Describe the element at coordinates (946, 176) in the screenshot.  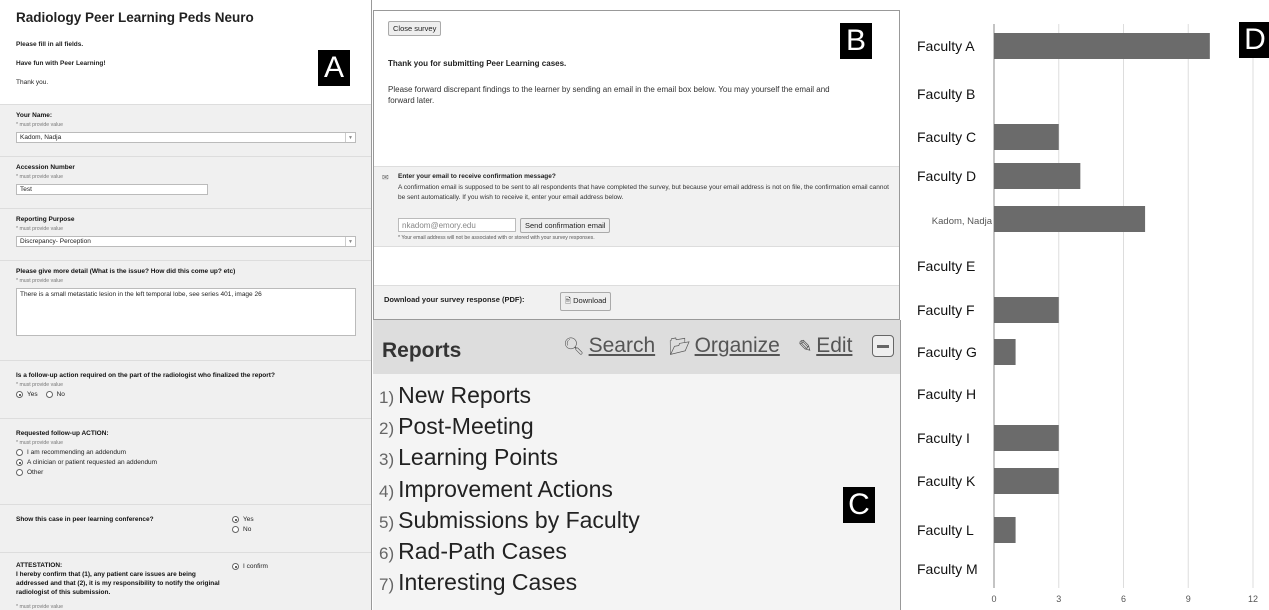
I see `category-label: Faculty D` at that location.